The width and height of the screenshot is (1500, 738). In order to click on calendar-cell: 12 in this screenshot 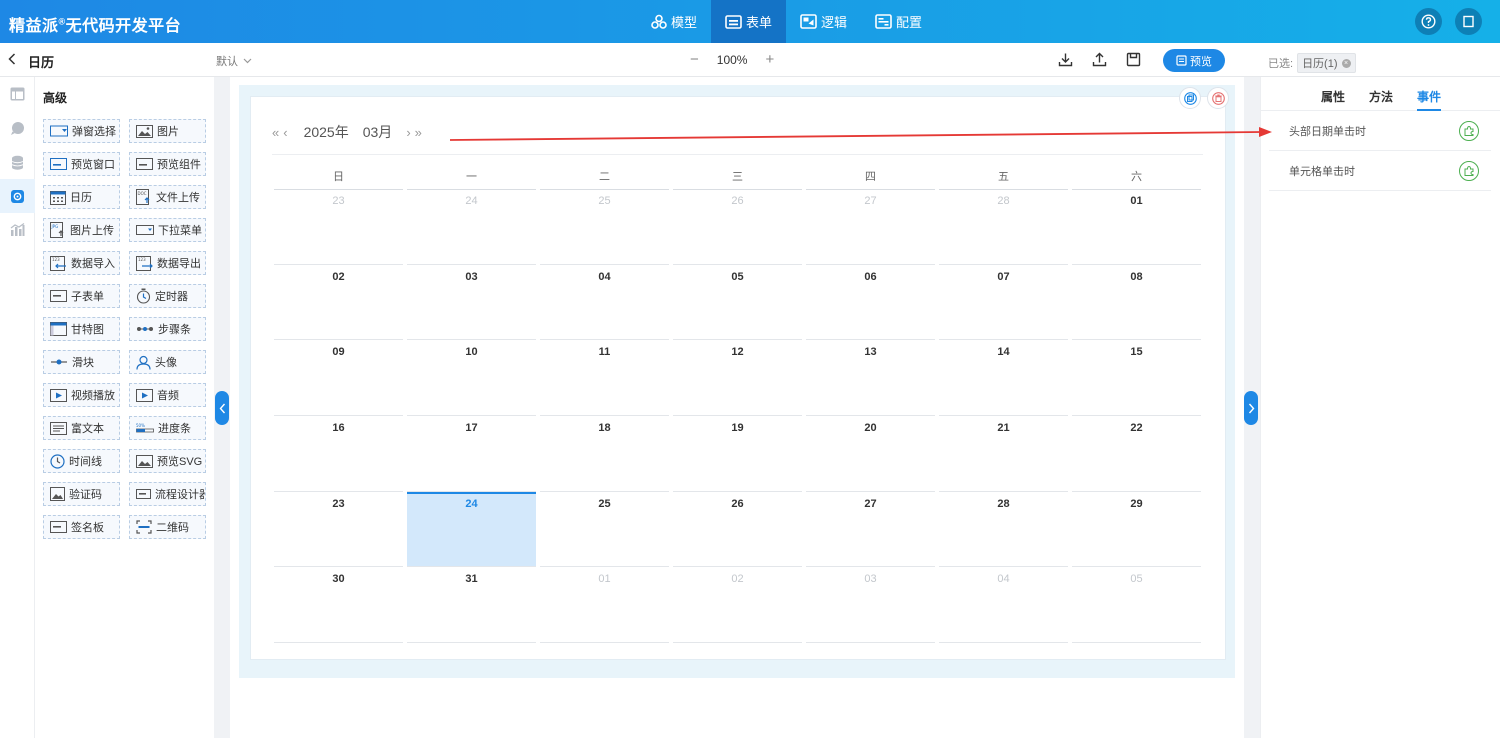, I will do `click(737, 378)`.